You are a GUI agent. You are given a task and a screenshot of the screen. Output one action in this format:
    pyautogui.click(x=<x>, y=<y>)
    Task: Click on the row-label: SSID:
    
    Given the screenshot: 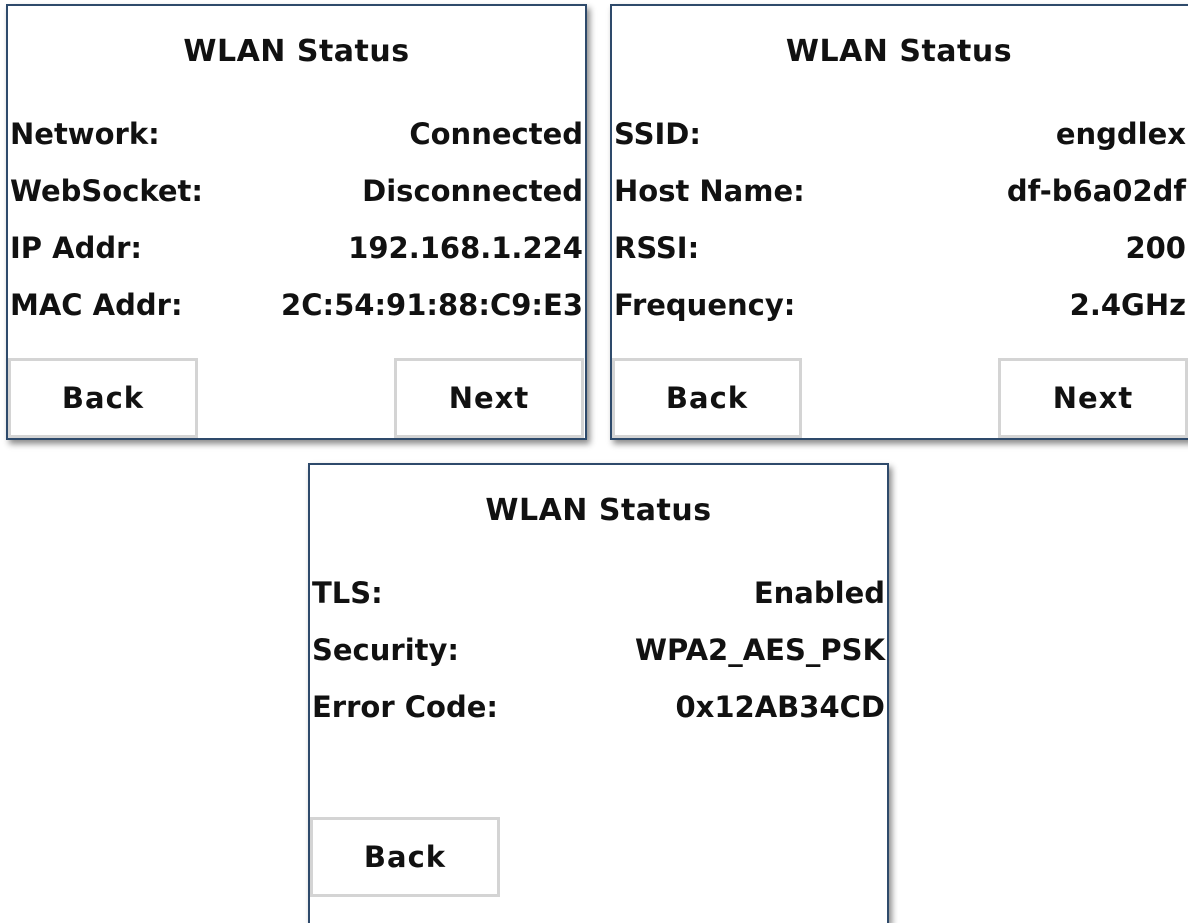 What is the action you would take?
    pyautogui.click(x=657, y=134)
    